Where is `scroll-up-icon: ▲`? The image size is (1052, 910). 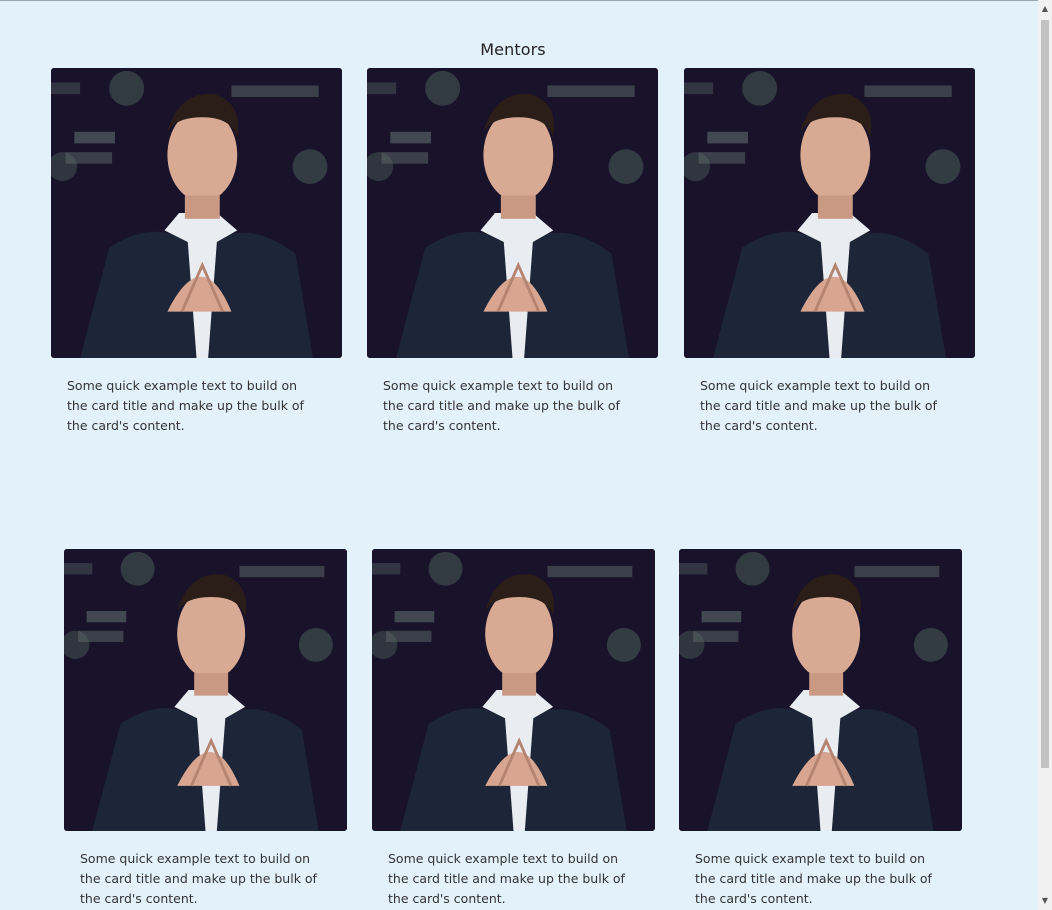
scroll-up-icon: ▲ is located at coordinates (1045, 9).